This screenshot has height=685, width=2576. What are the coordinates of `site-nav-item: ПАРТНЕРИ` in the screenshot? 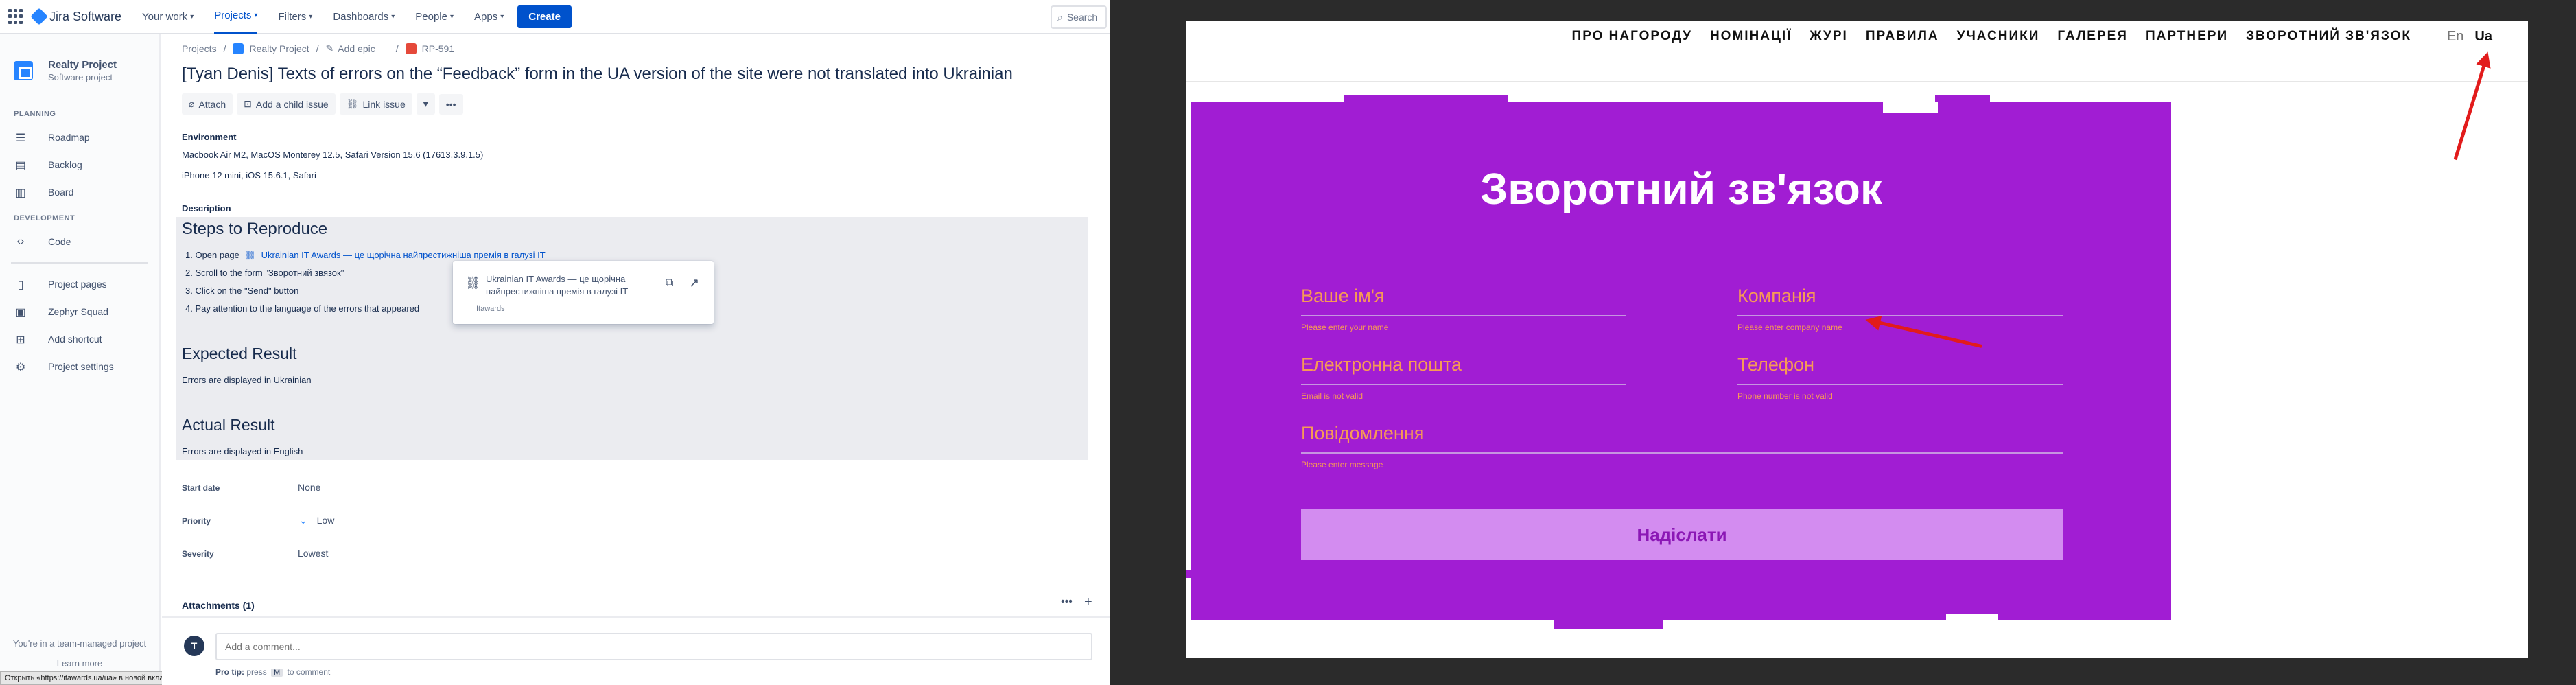 It's located at (2187, 36).